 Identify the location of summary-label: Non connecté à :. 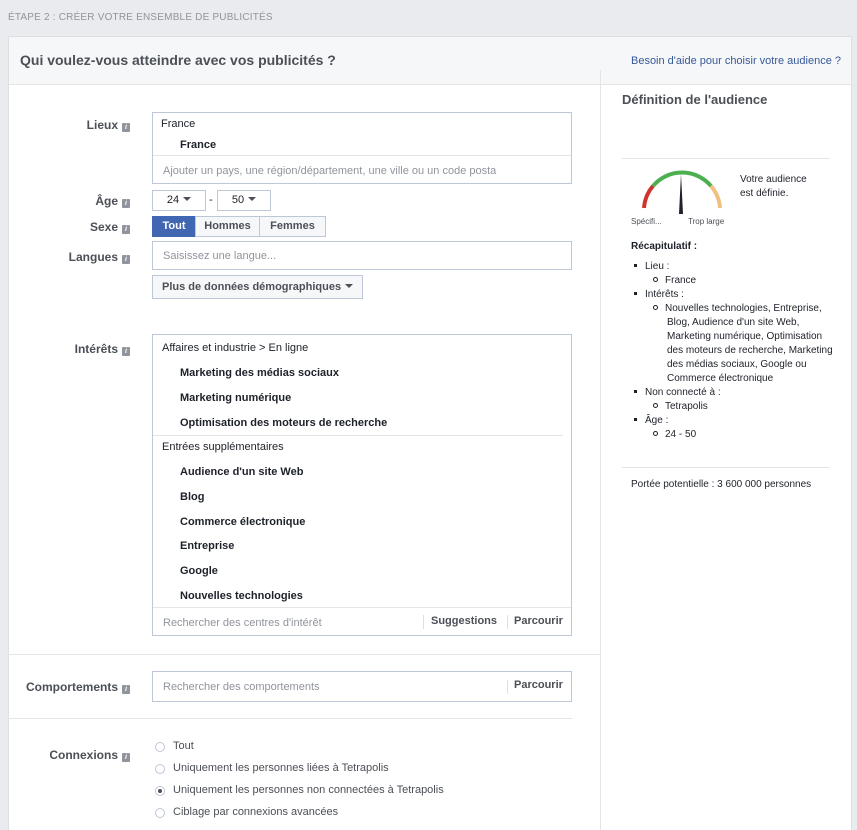
(683, 392).